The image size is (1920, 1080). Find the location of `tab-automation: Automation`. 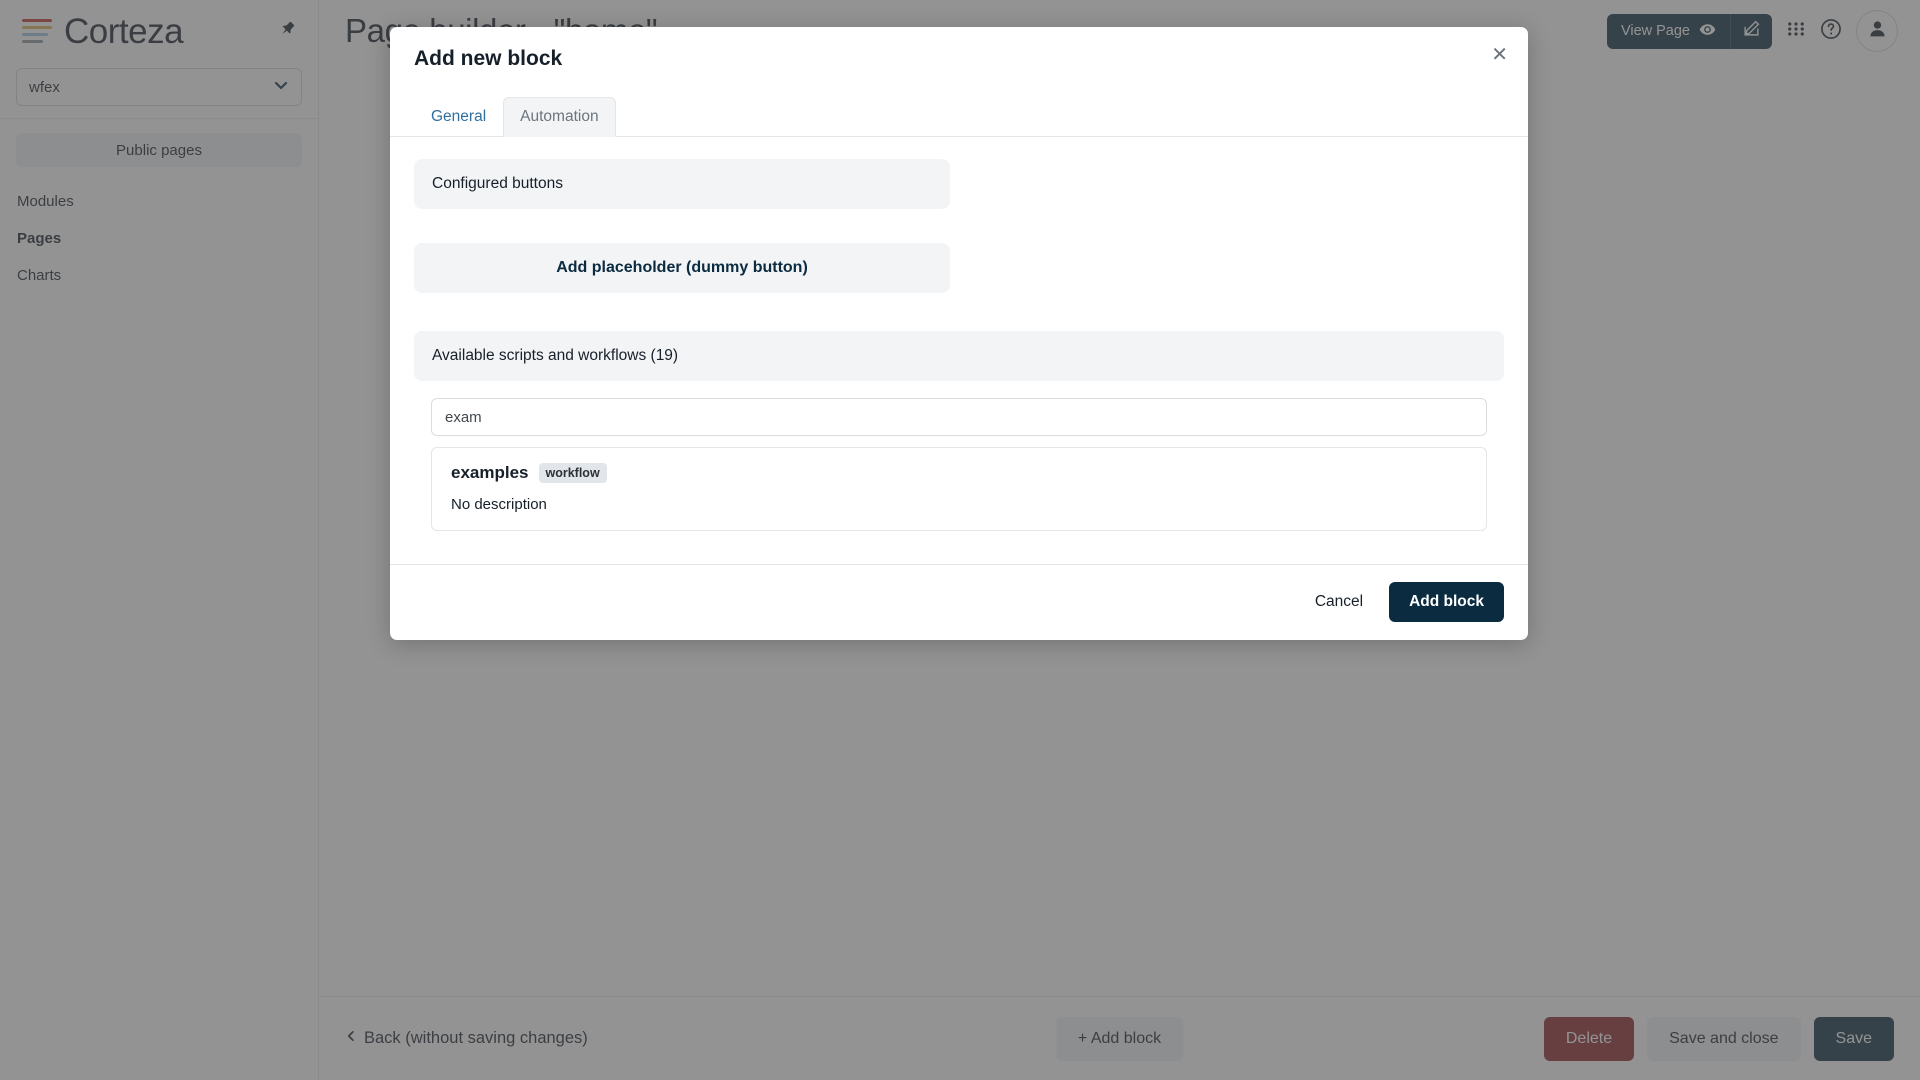

tab-automation: Automation is located at coordinates (559, 117).